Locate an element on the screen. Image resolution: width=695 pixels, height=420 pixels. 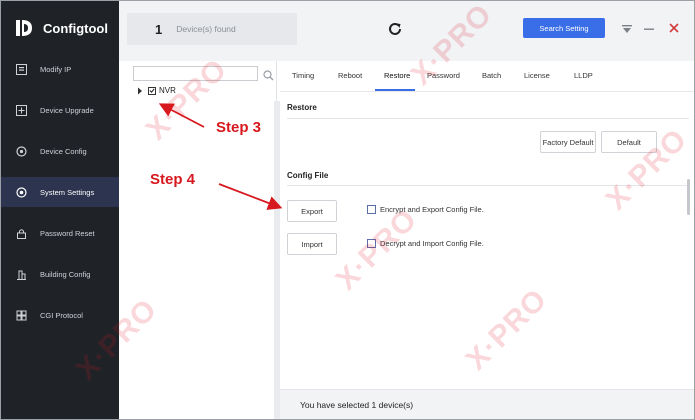
filter-icon is located at coordinates (627, 28).